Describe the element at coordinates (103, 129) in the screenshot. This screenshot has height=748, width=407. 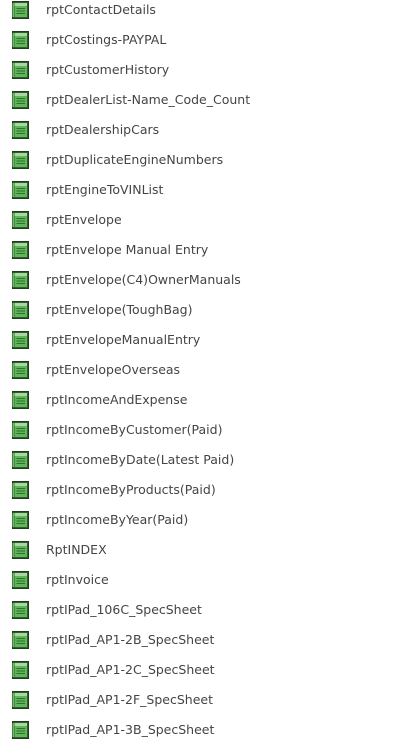
I see `report-item-label: rptDealershipCars` at that location.